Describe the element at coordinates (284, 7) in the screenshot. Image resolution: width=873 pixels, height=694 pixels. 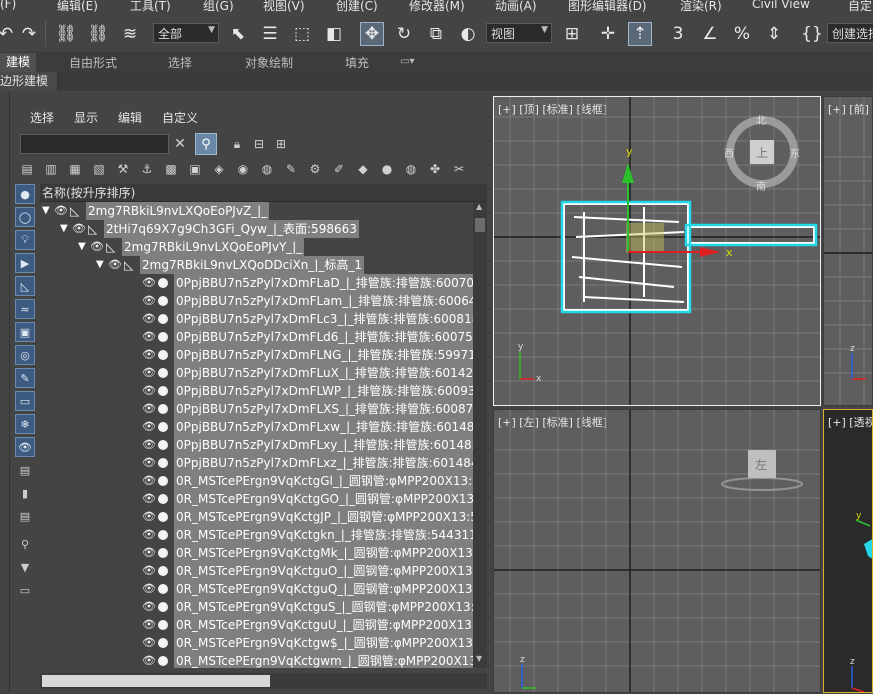
I see `menu-views: 视图(V)` at that location.